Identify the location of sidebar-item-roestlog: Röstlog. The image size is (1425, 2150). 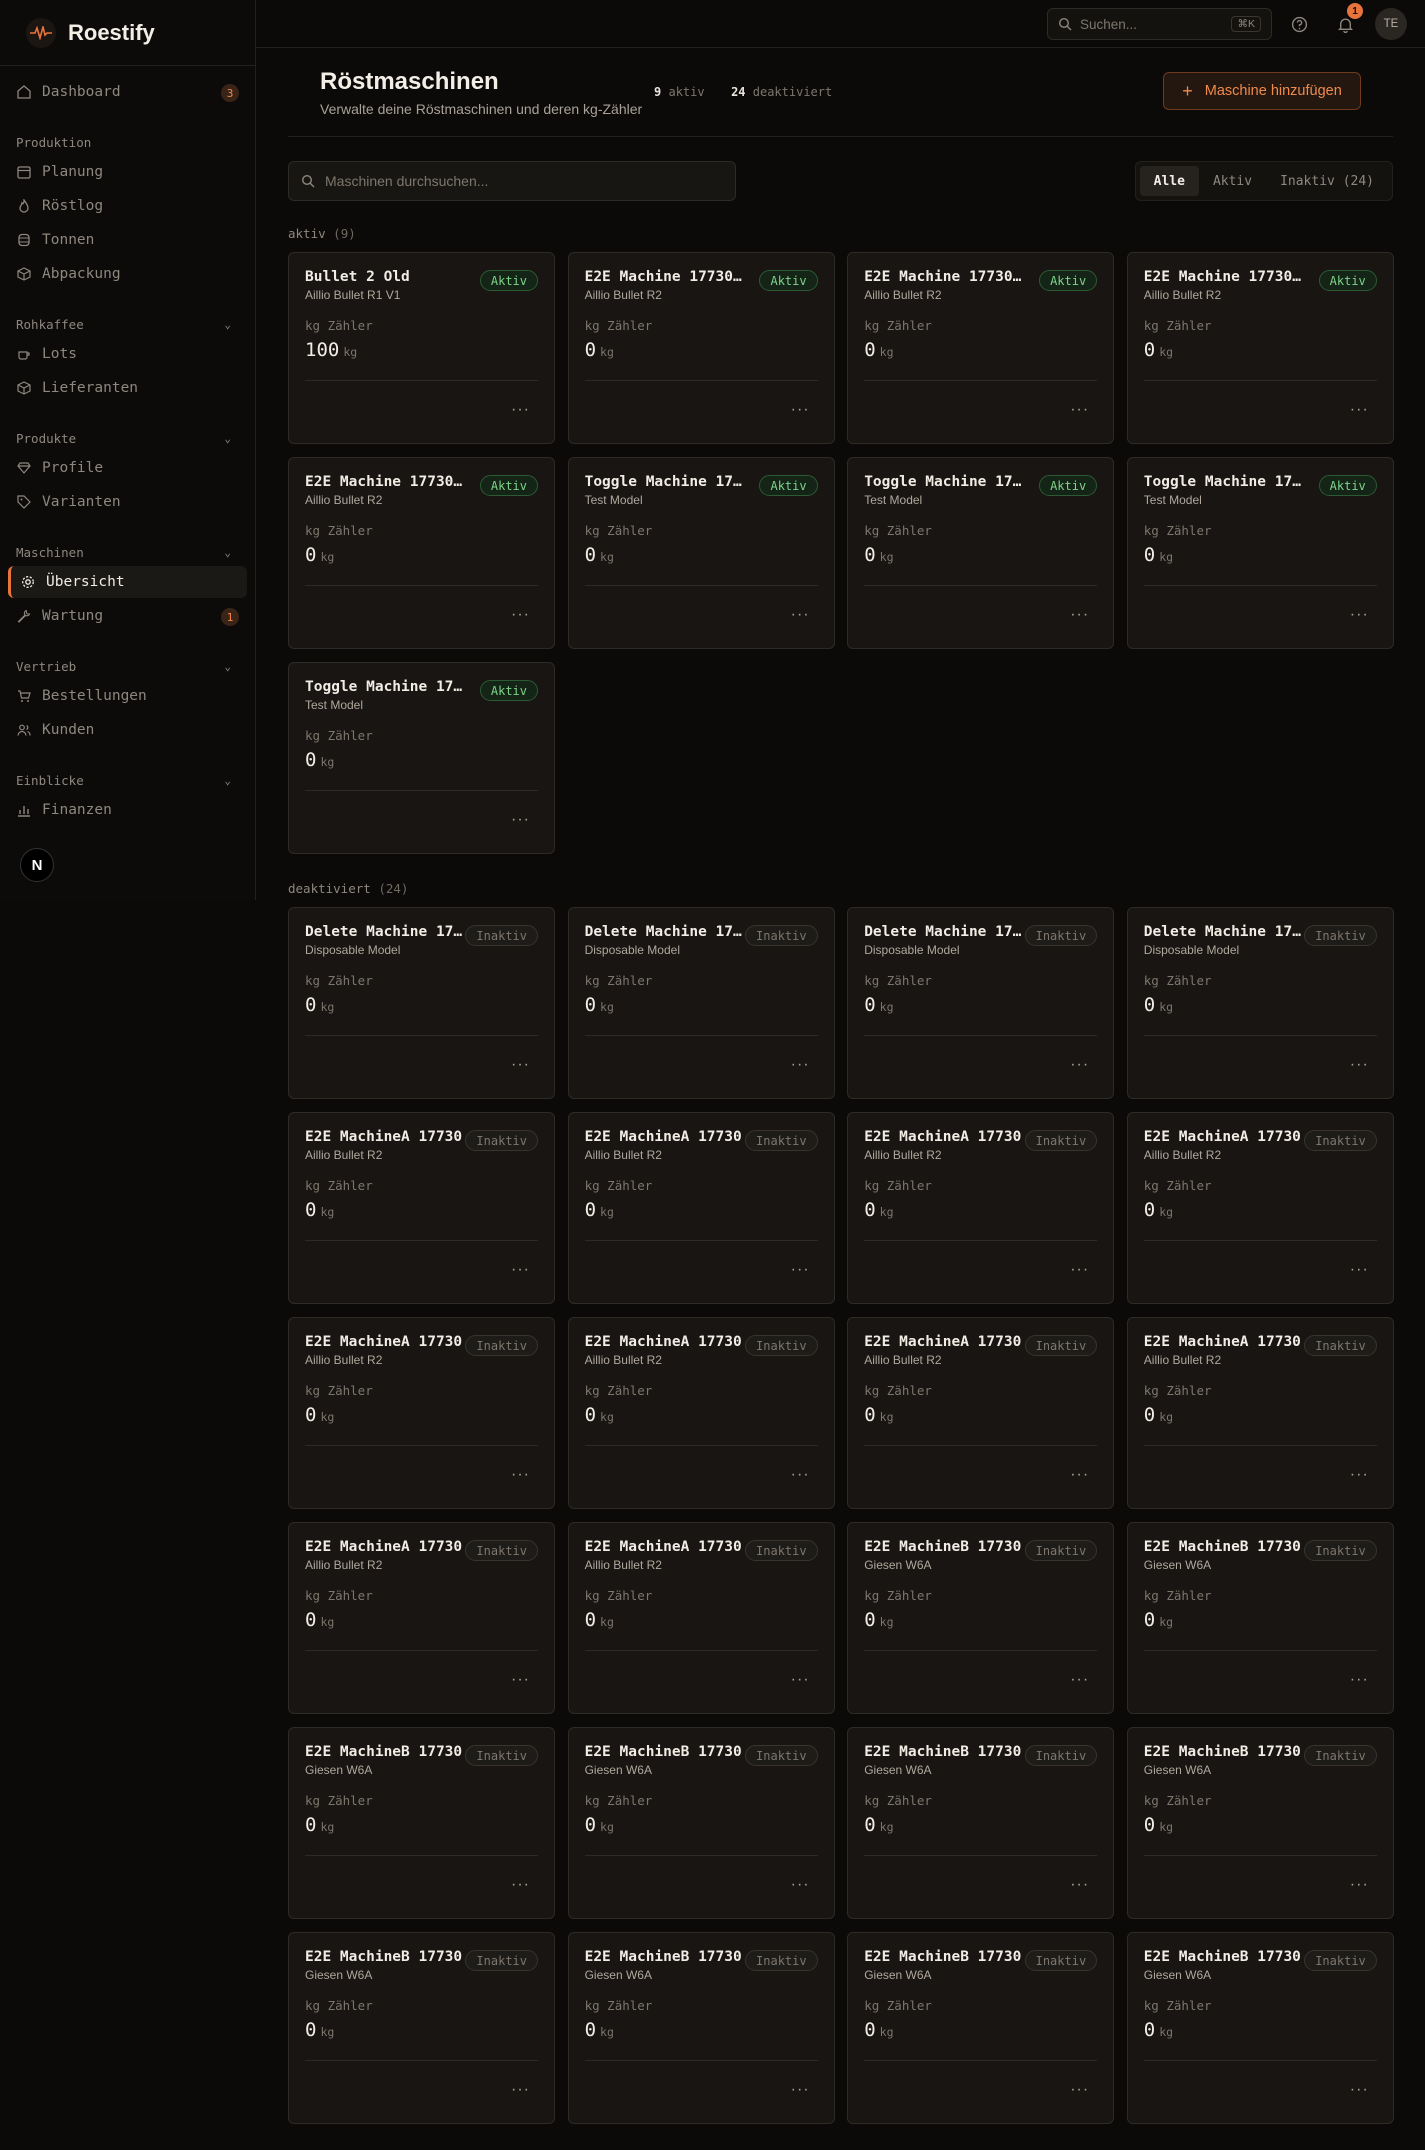
(127, 206).